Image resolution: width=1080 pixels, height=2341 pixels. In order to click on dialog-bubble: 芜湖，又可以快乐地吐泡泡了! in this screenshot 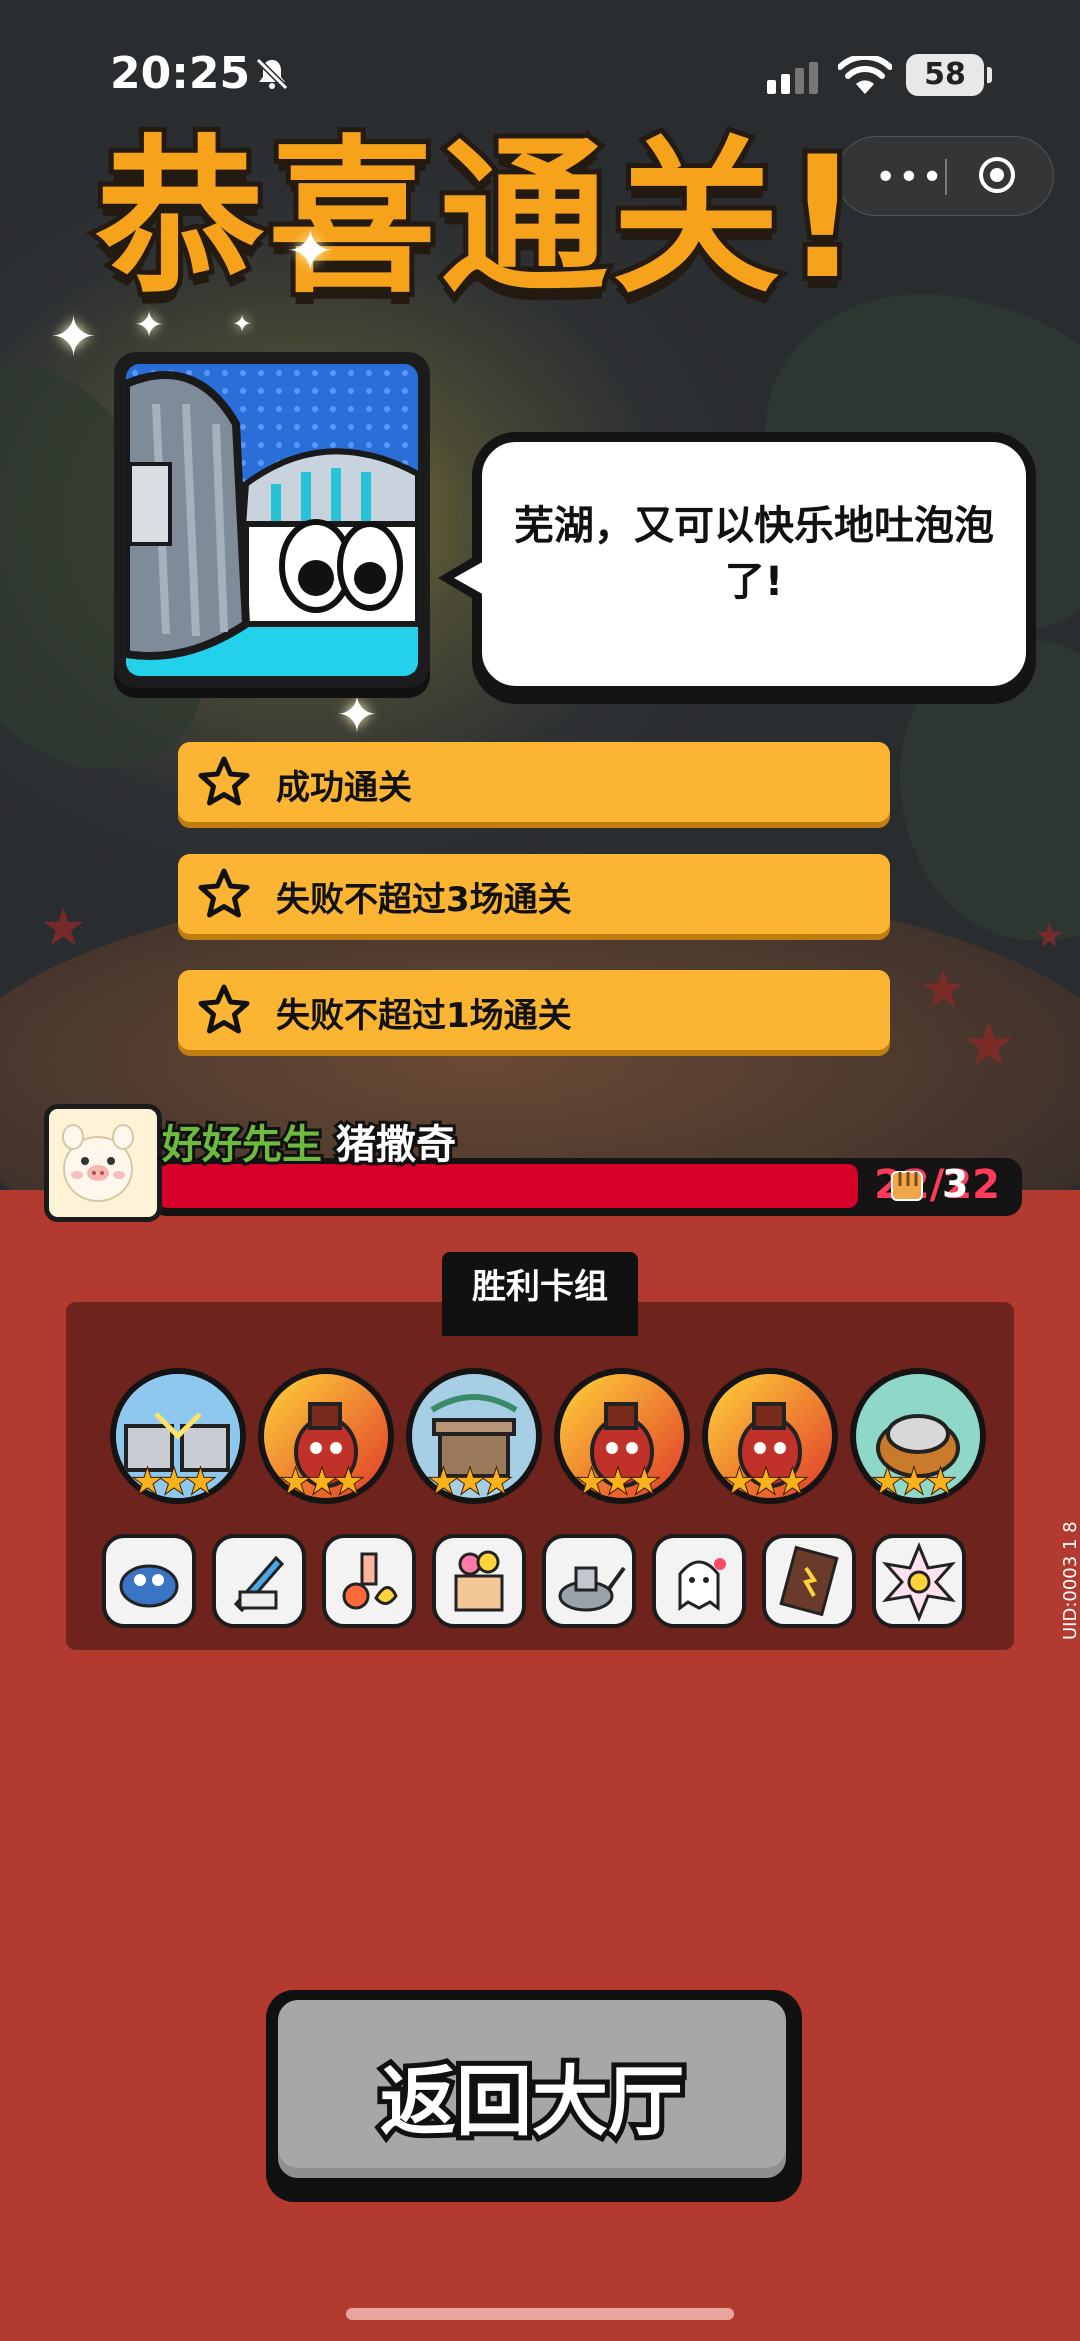, I will do `click(737, 564)`.